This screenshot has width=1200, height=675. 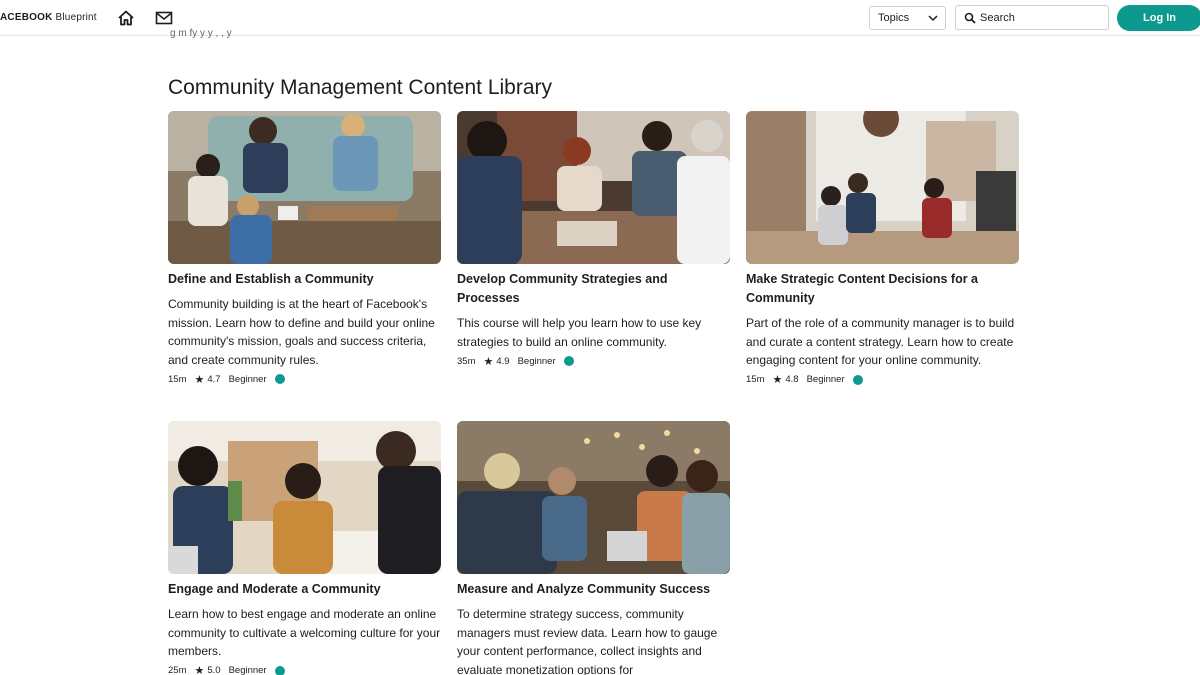 What do you see at coordinates (304, 589) in the screenshot?
I see `course-title: Engage and Moderate a Community` at bounding box center [304, 589].